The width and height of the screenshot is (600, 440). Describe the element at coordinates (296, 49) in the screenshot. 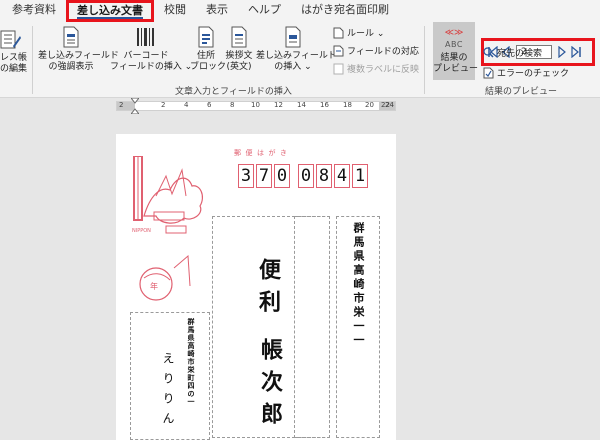

I see `insert-merge-field-button: 差し込みフィールド の挿入 ⌄` at that location.